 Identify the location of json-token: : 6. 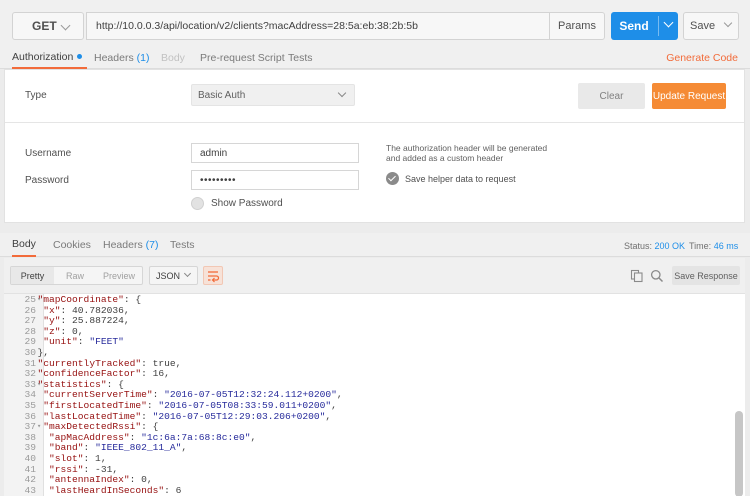
(173, 490).